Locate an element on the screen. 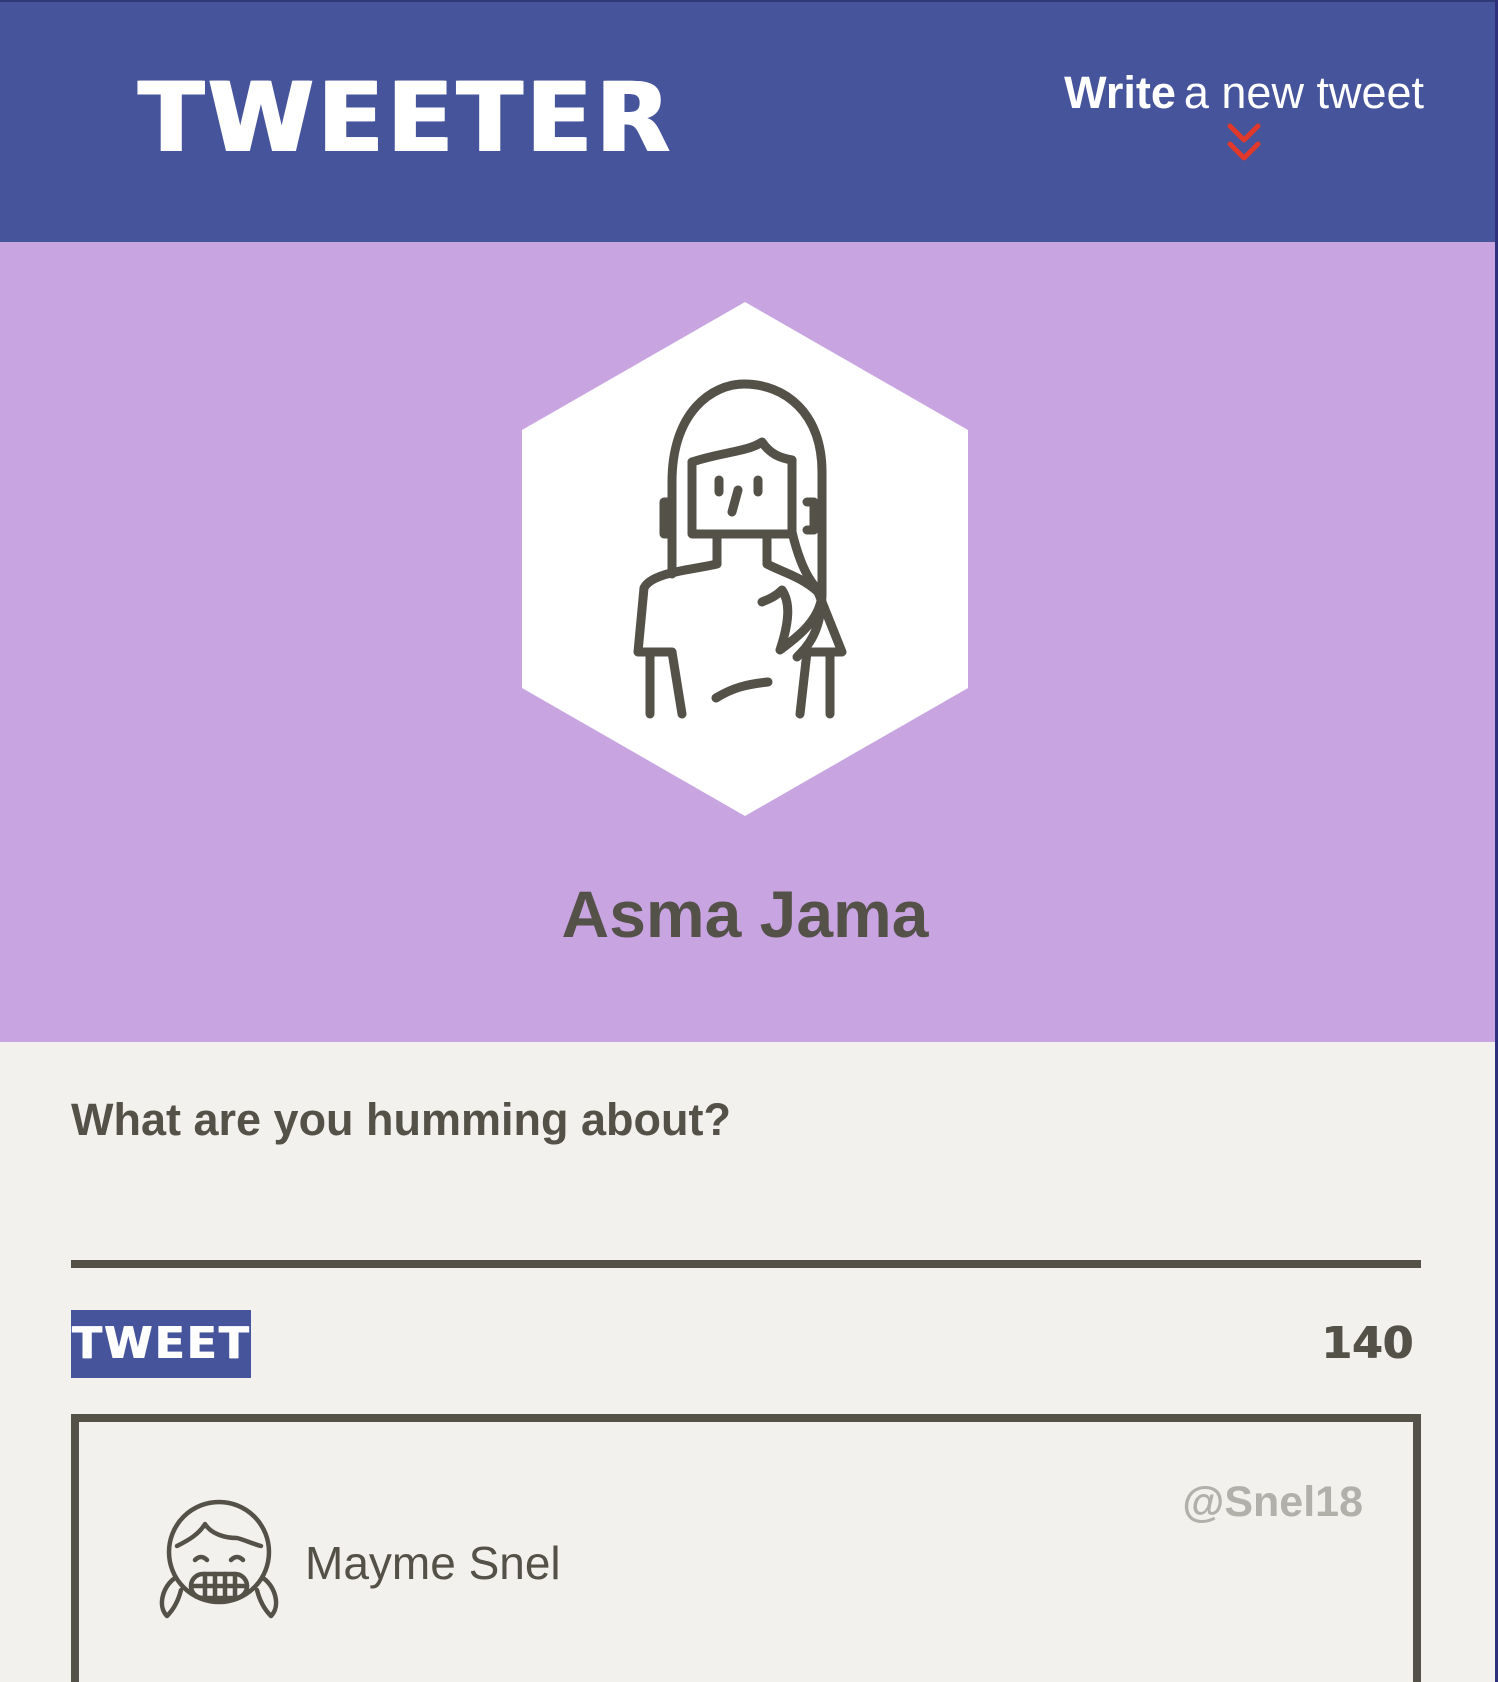 The width and height of the screenshot is (1498, 1682). write-new-tweet-label: Write a new tweet is located at coordinates (1244, 93).